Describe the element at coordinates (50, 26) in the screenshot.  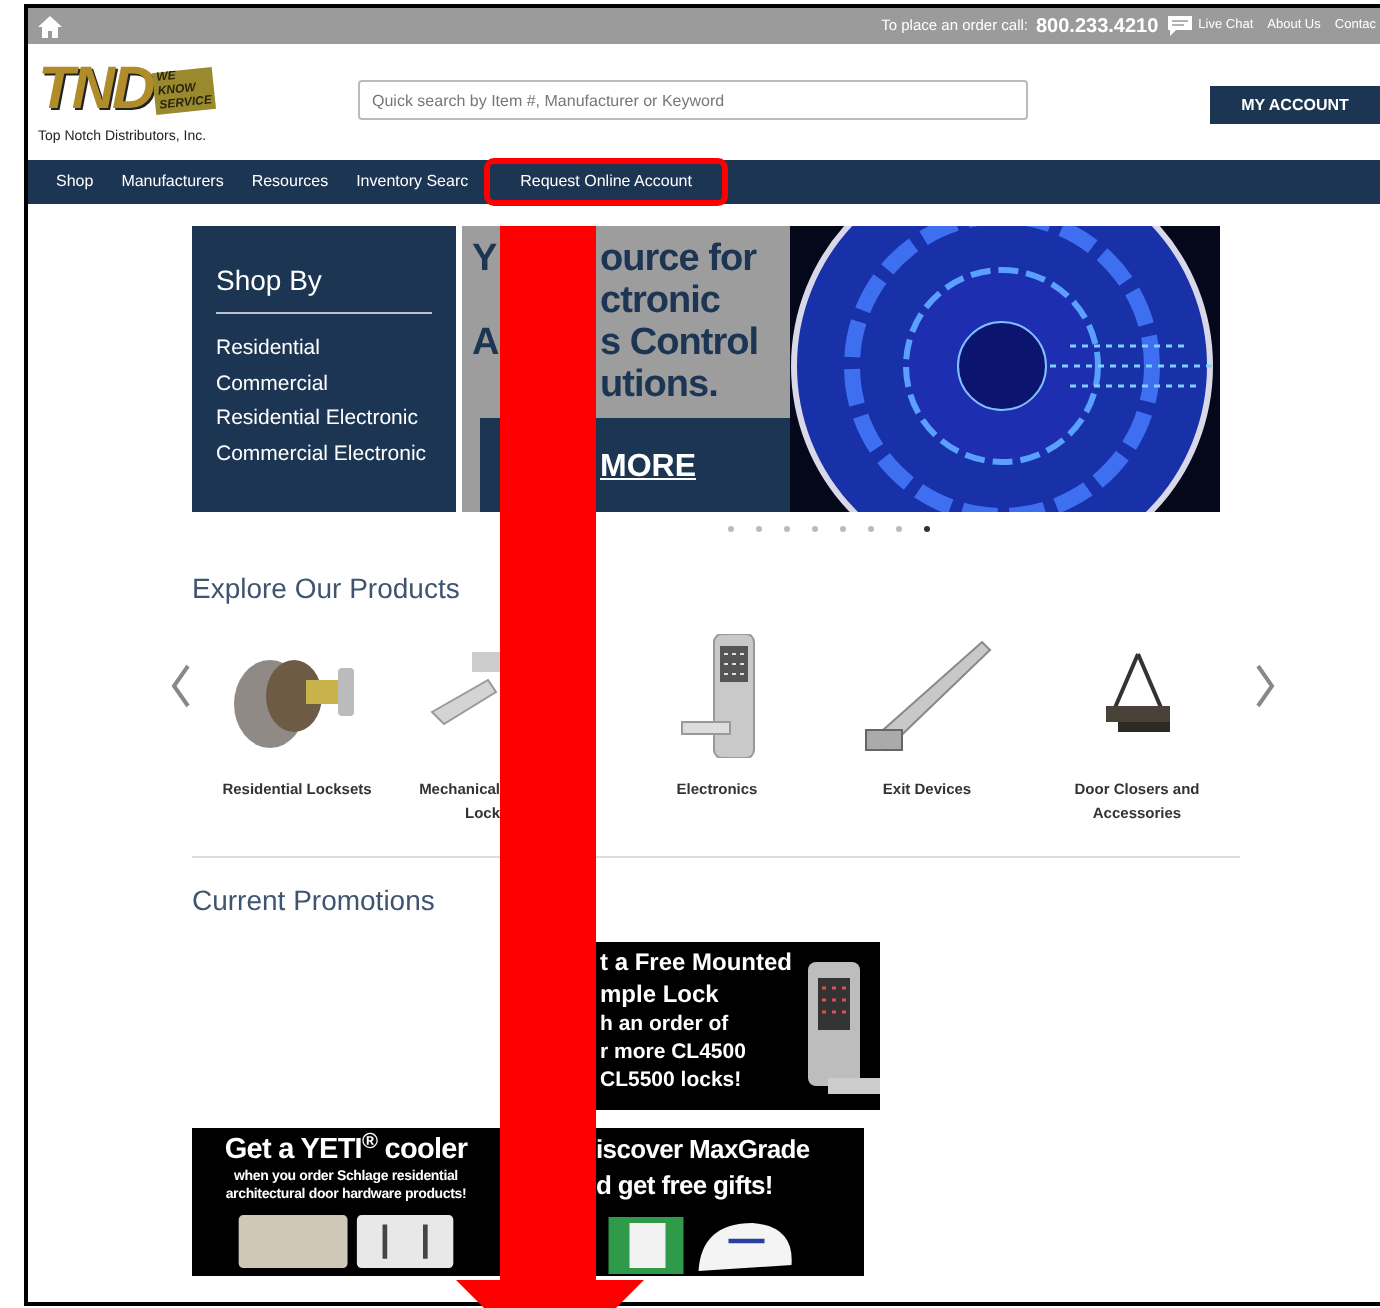
I see `home-icon` at that location.